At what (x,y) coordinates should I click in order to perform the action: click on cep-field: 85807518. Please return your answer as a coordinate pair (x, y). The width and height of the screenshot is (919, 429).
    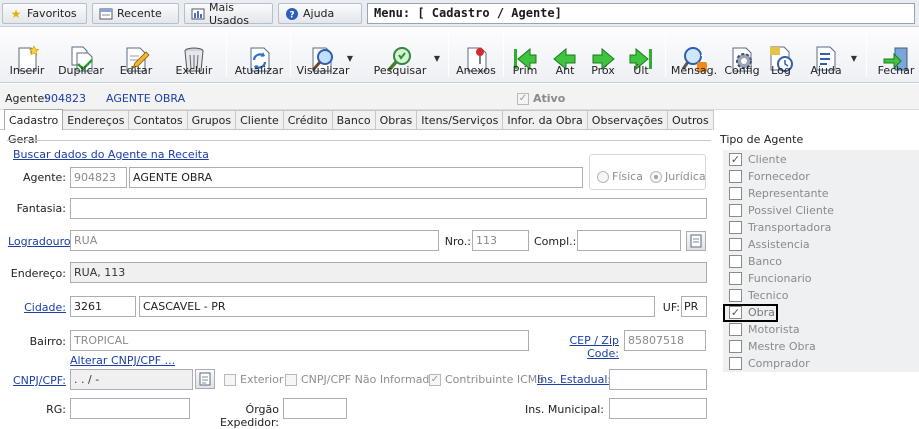
    Looking at the image, I should click on (665, 340).